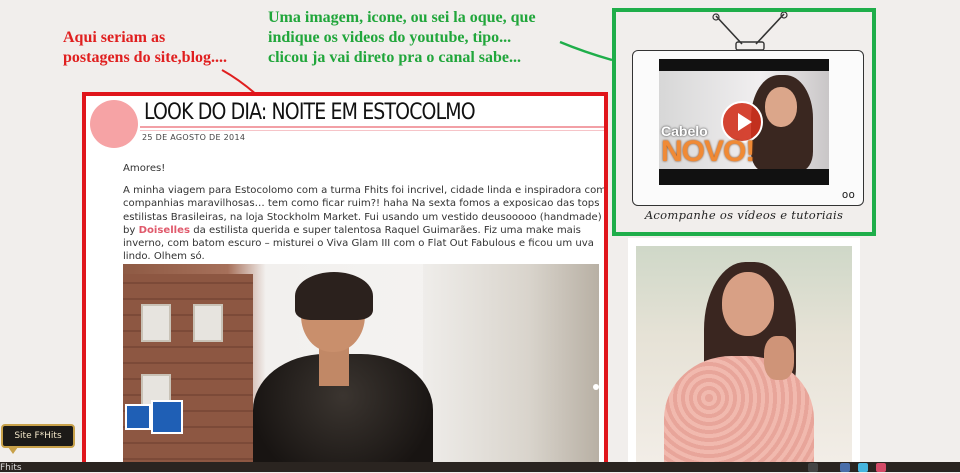 The height and width of the screenshot is (473, 960). I want to click on post-greeting: Amores!, so click(144, 168).